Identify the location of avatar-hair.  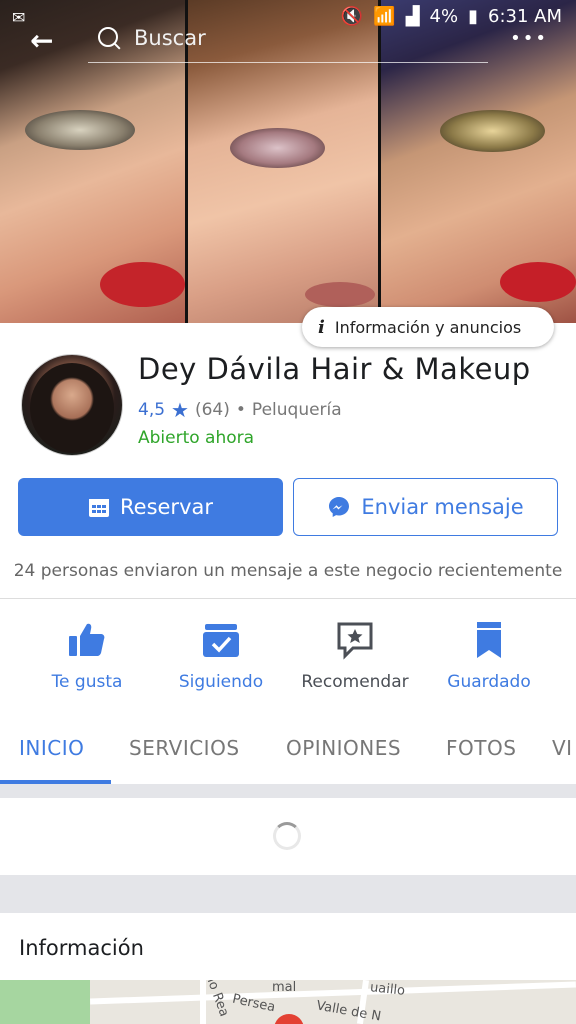
(72, 408).